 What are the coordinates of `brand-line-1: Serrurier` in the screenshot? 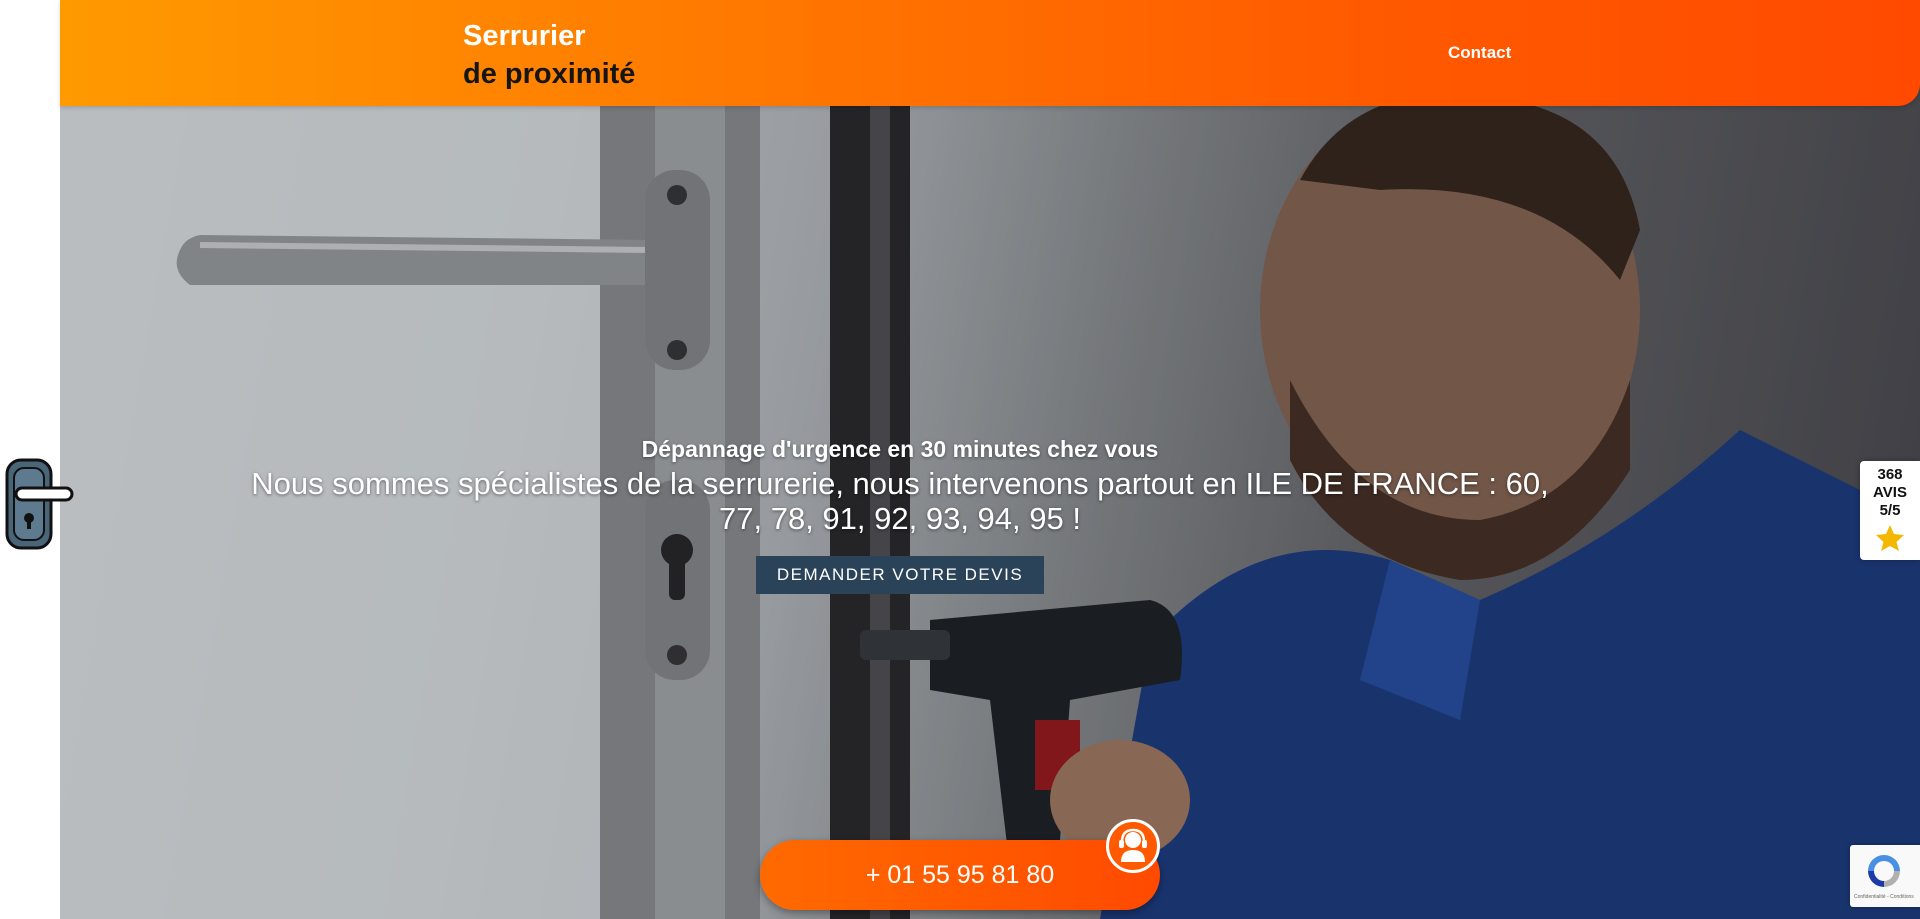 It's located at (524, 36).